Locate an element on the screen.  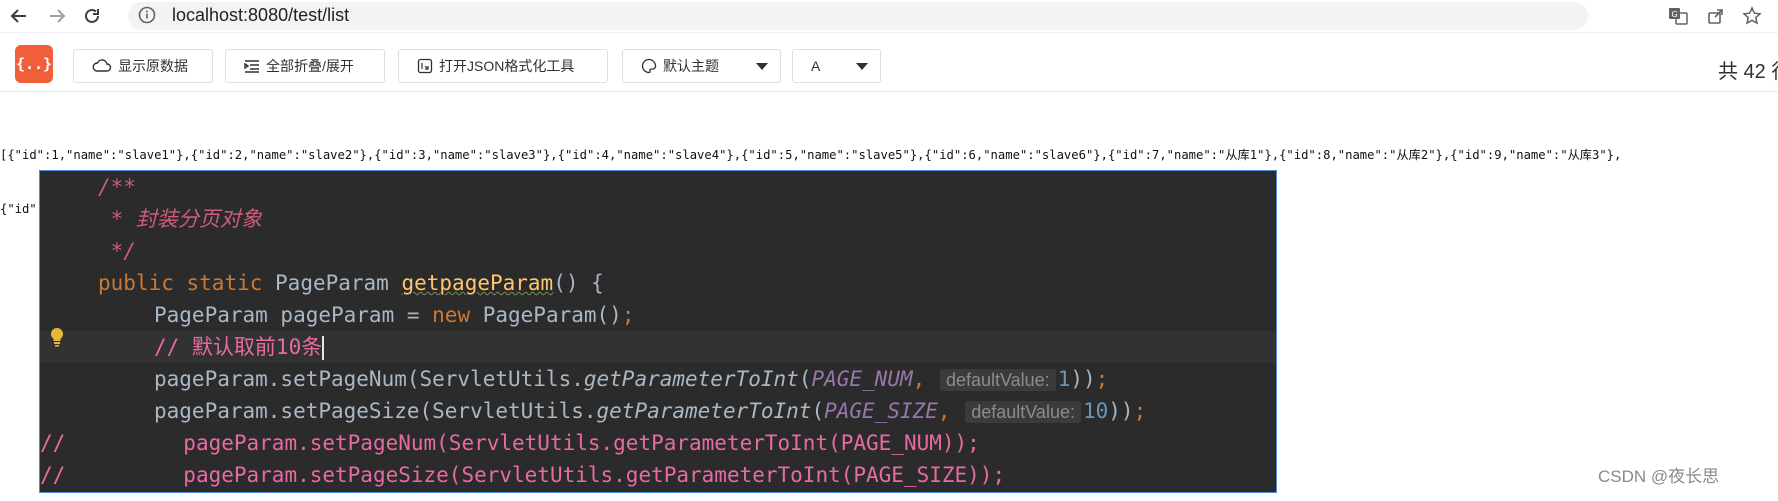
code-line-current: // 默认取前10条 is located at coordinates (658, 347).